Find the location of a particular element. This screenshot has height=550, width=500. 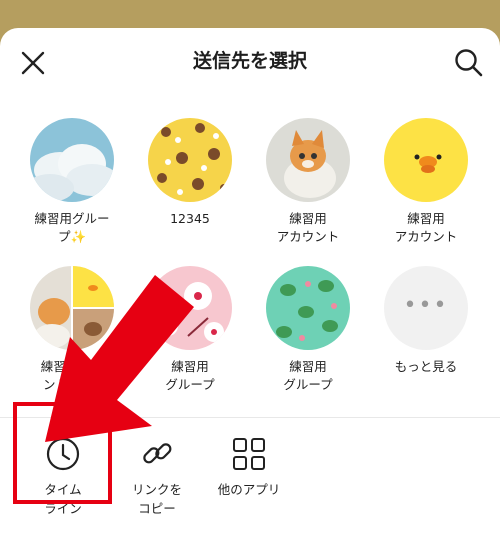

more-dots-icon: ••• is located at coordinates (426, 305).